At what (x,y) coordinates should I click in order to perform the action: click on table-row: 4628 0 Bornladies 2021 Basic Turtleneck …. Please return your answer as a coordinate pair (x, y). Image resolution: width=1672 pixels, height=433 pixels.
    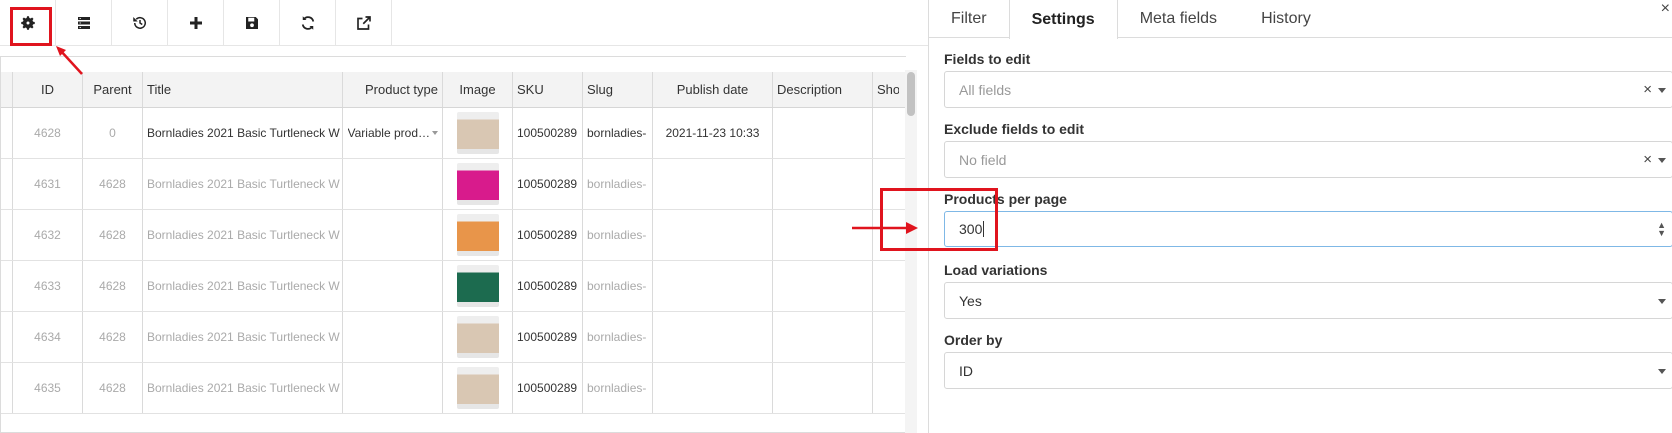
    Looking at the image, I should click on (453, 133).